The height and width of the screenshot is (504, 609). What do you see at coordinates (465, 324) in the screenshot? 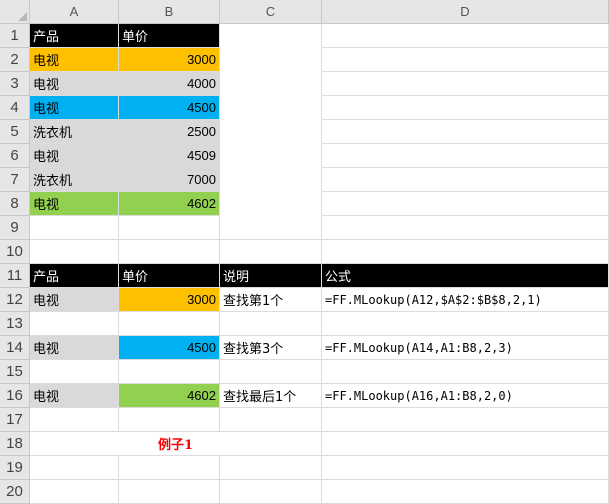
I see `cell-d13` at bounding box center [465, 324].